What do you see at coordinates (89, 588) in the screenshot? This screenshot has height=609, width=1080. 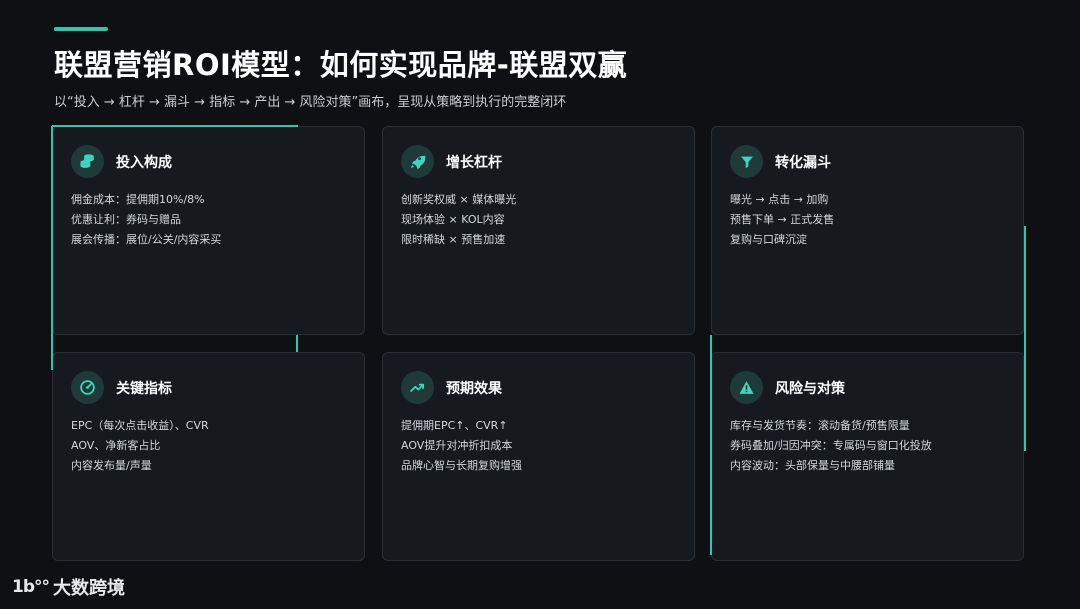 I see `brand-name: 大数跨境` at bounding box center [89, 588].